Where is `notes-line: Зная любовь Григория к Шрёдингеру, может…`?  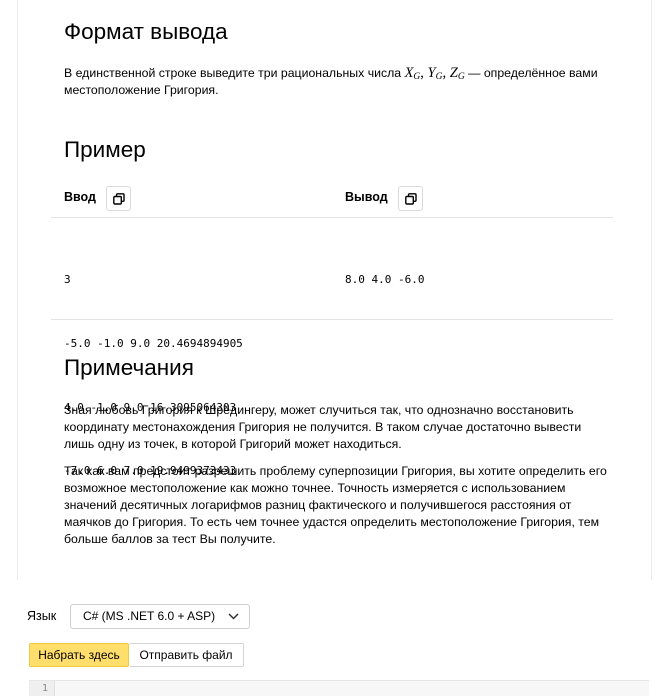
notes-line: Зная любовь Григория к Шрёдингеру, может… is located at coordinates (319, 410).